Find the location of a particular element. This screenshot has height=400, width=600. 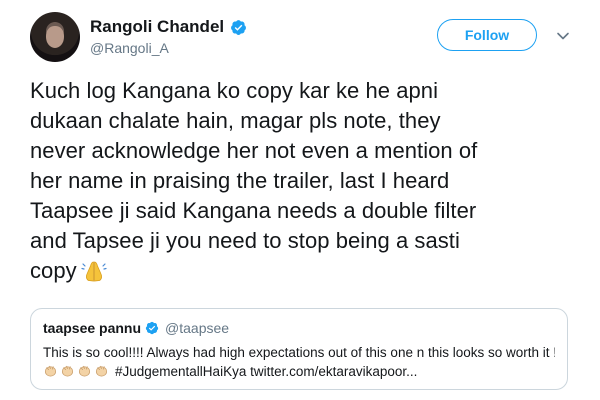

tweet-text-last-word: copy is located at coordinates (53, 270).